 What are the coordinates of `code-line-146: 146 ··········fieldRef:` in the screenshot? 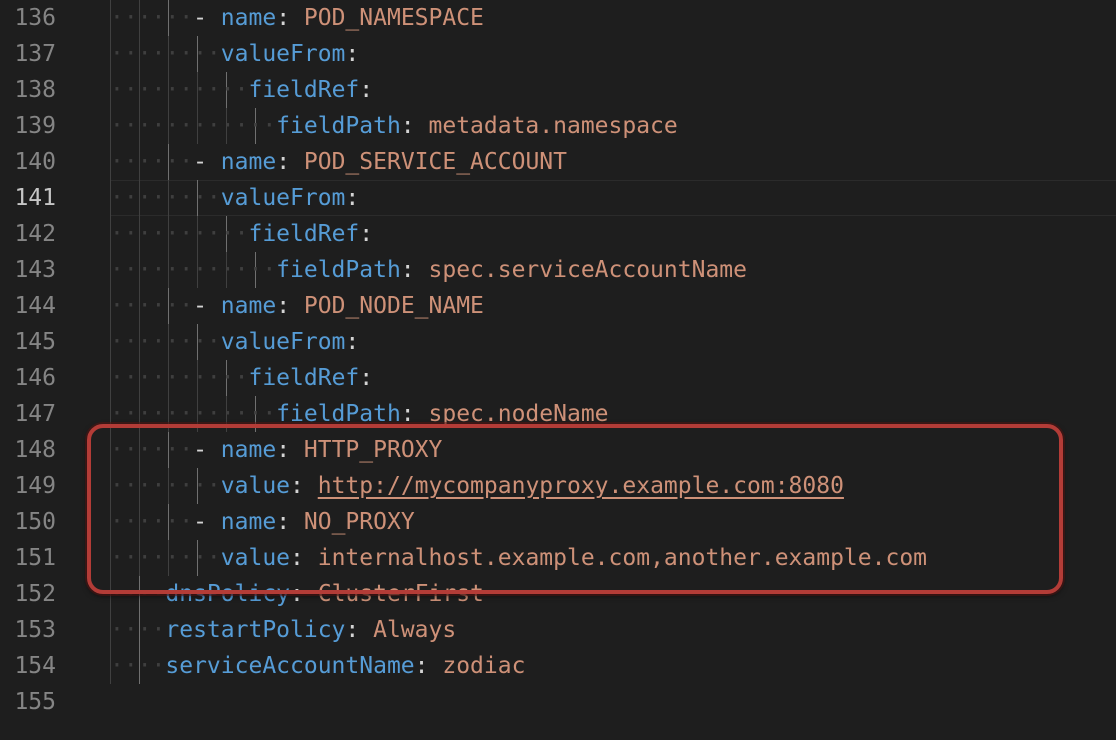 It's located at (558, 378).